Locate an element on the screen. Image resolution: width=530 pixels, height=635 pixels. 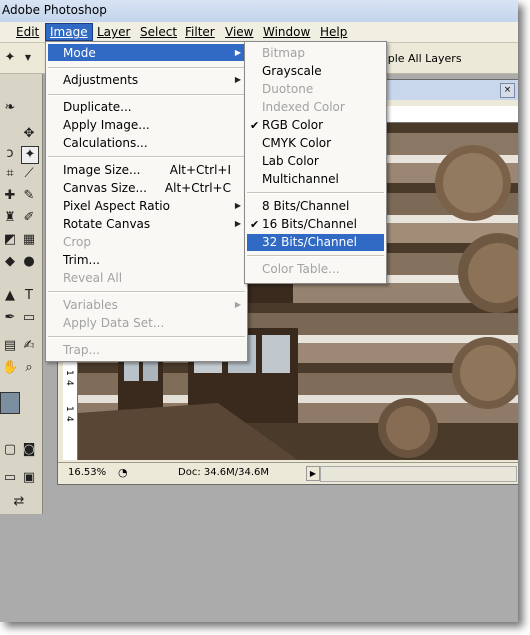
menu-edit: Edit is located at coordinates (27, 32).